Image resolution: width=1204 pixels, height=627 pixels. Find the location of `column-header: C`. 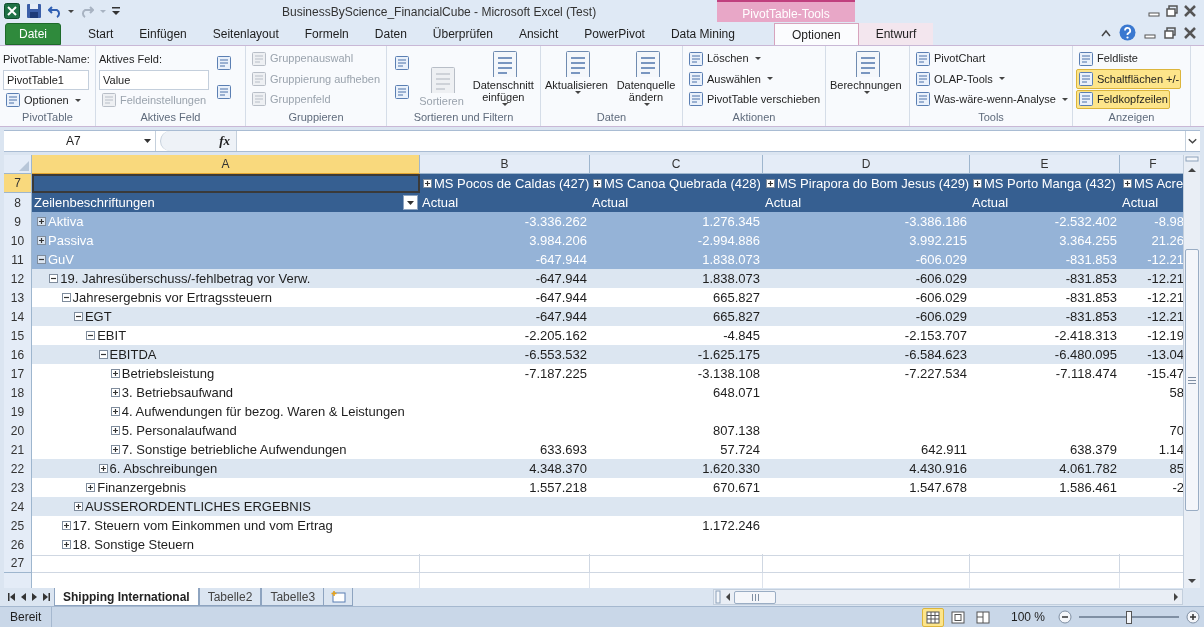

column-header: C is located at coordinates (676, 164).